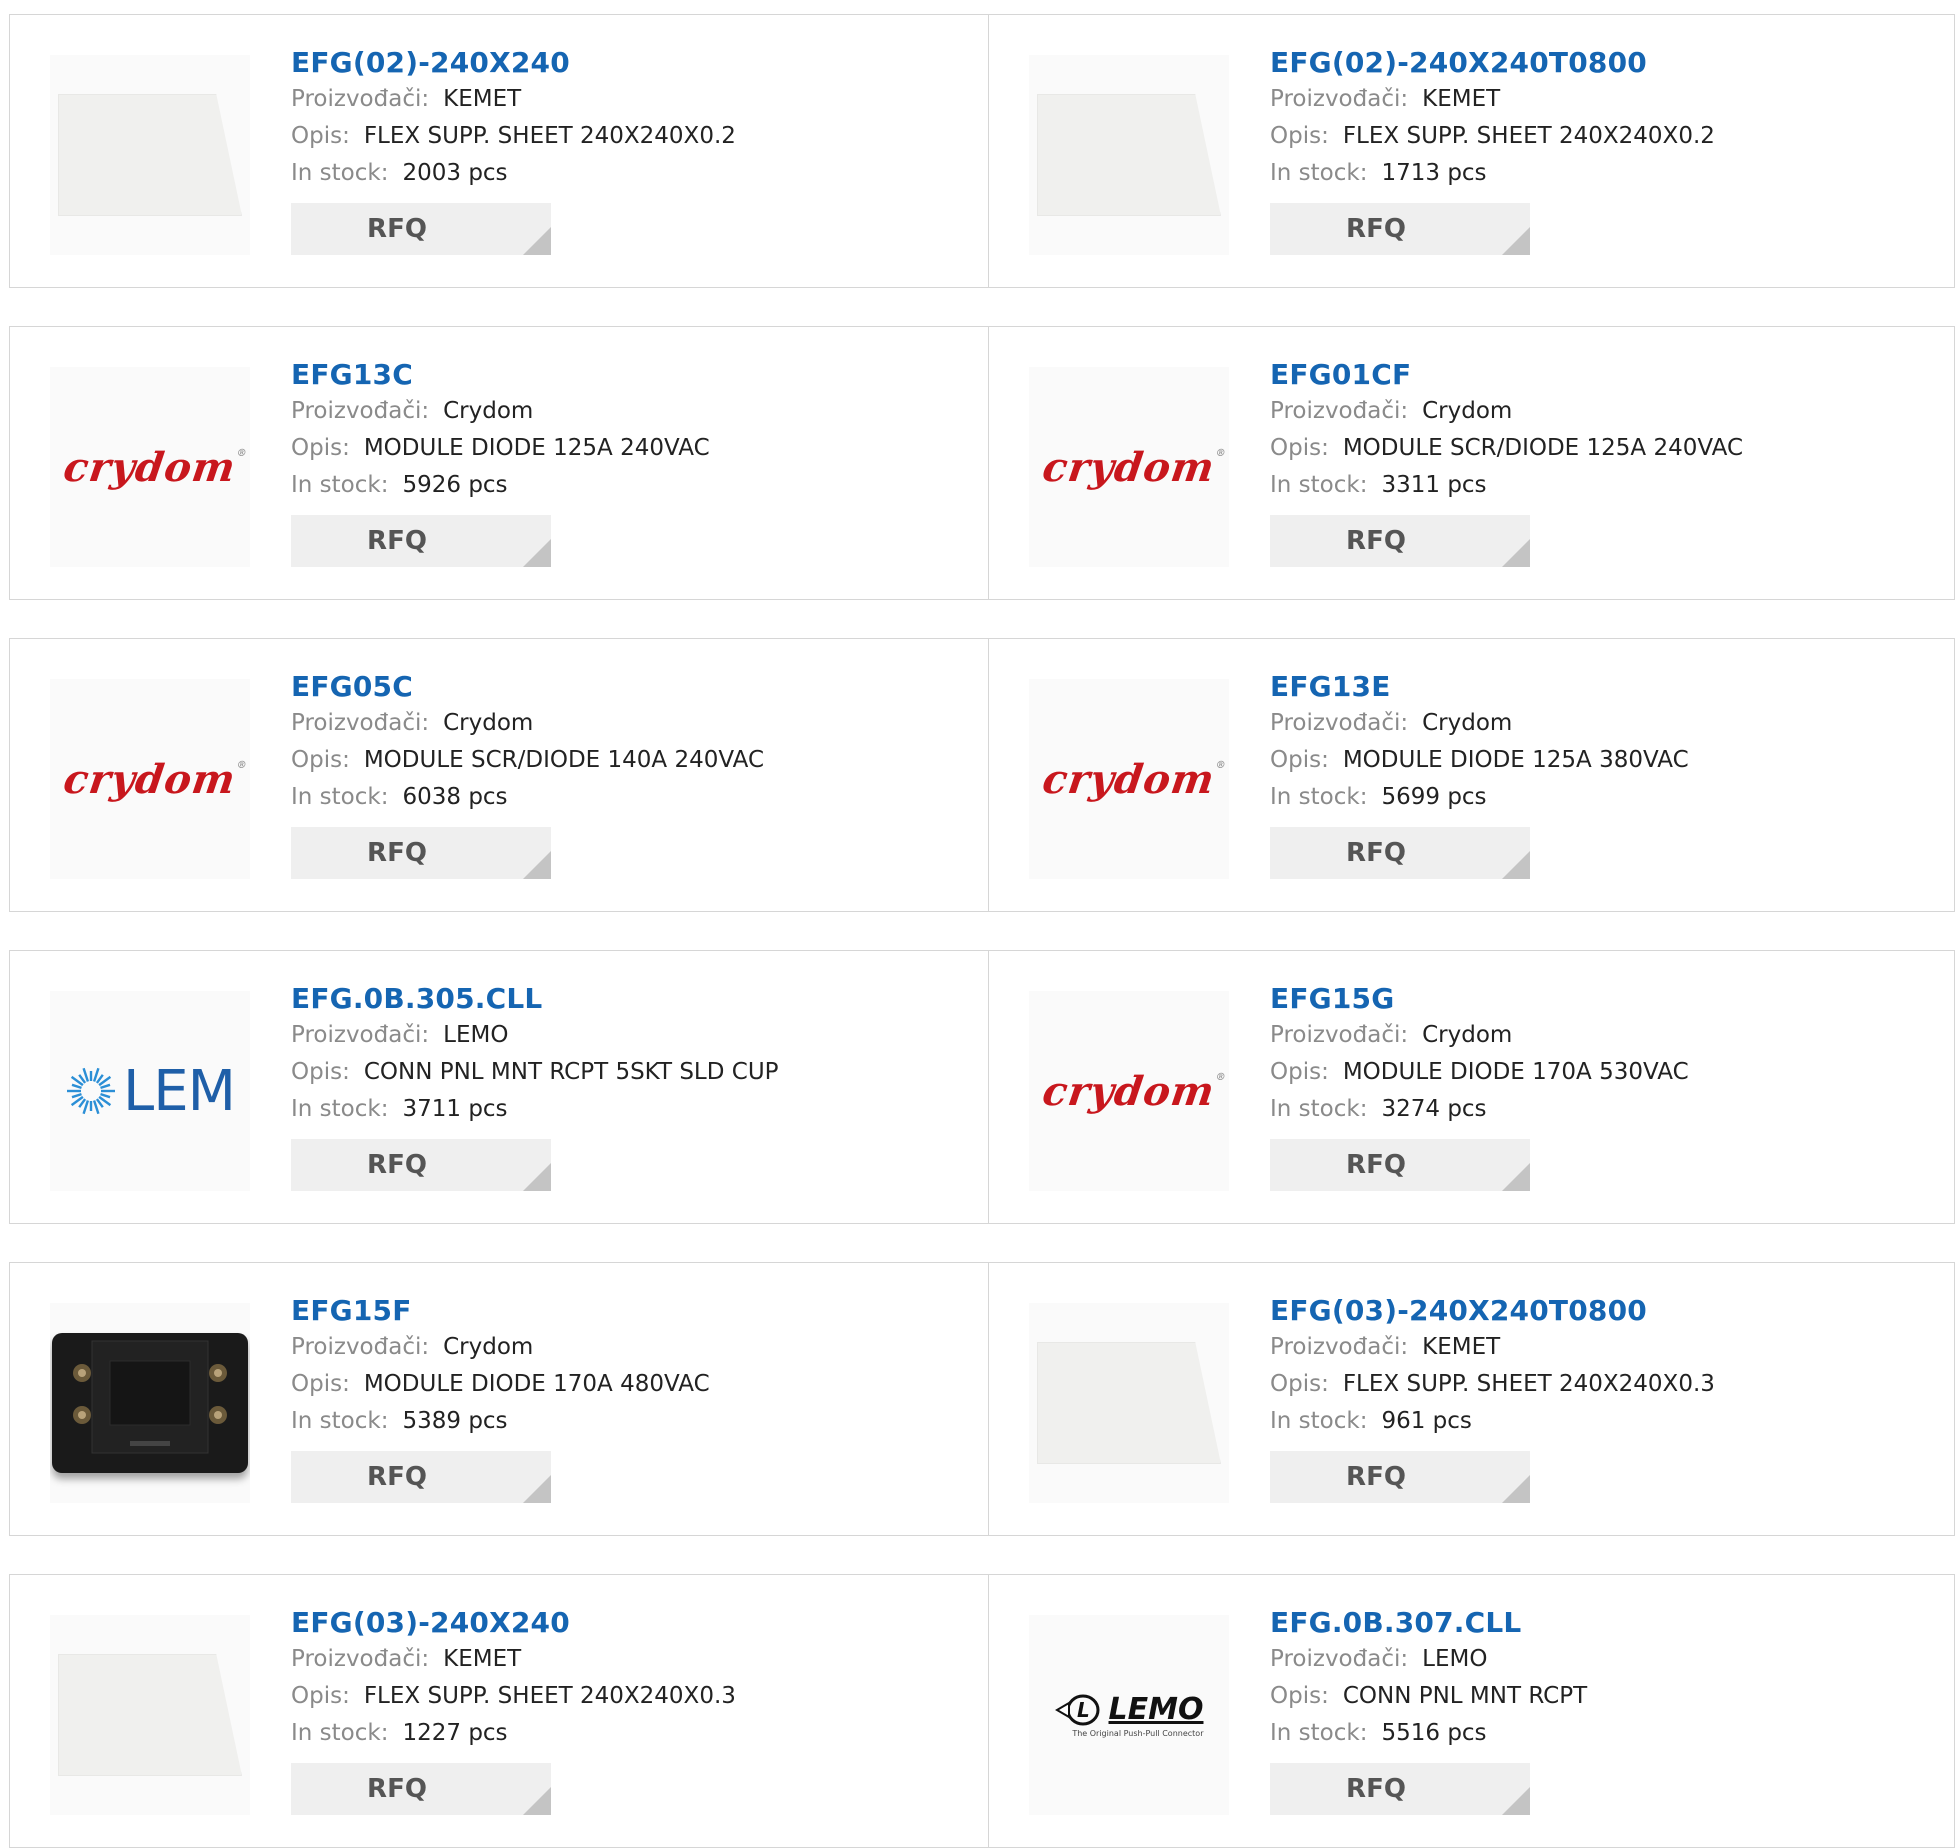 This screenshot has height=1848, width=1955. I want to click on part-number-link: EFG15G, so click(1479, 999).